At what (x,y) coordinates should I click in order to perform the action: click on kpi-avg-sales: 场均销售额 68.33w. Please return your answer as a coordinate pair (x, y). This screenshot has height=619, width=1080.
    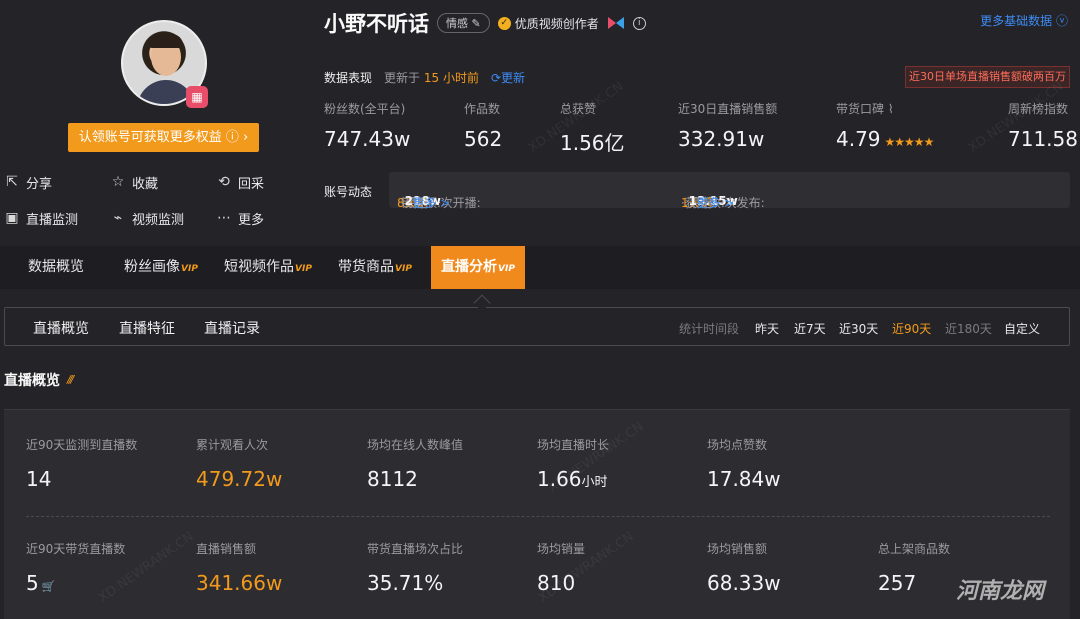
    Looking at the image, I should click on (744, 568).